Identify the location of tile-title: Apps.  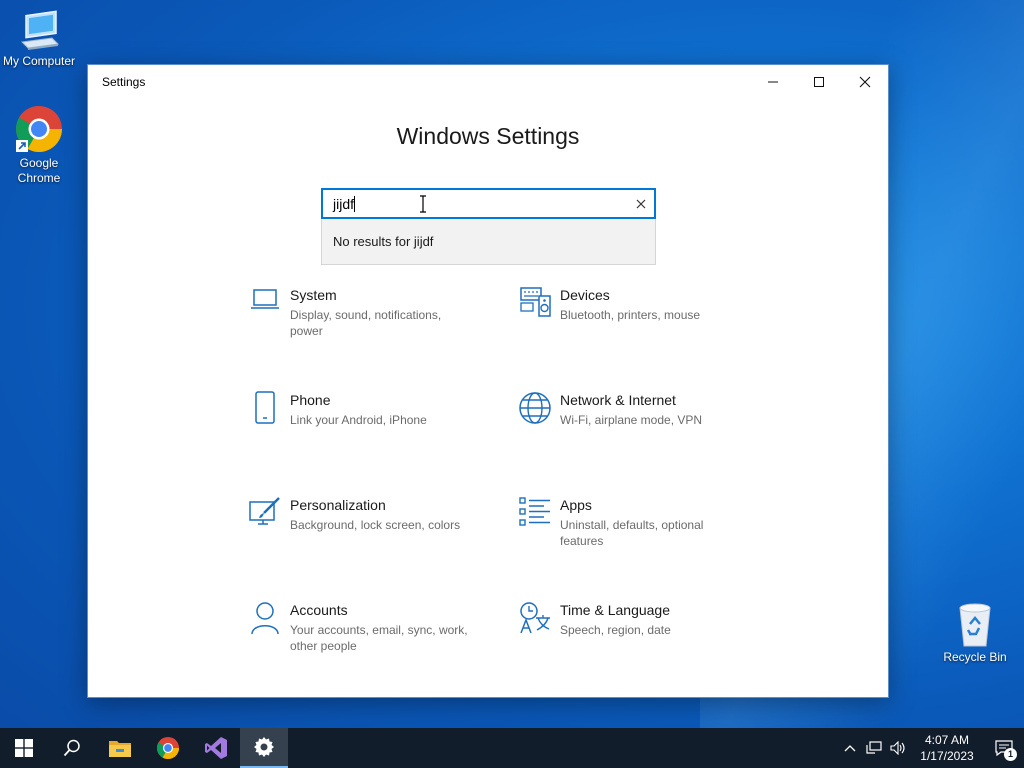
(576, 505).